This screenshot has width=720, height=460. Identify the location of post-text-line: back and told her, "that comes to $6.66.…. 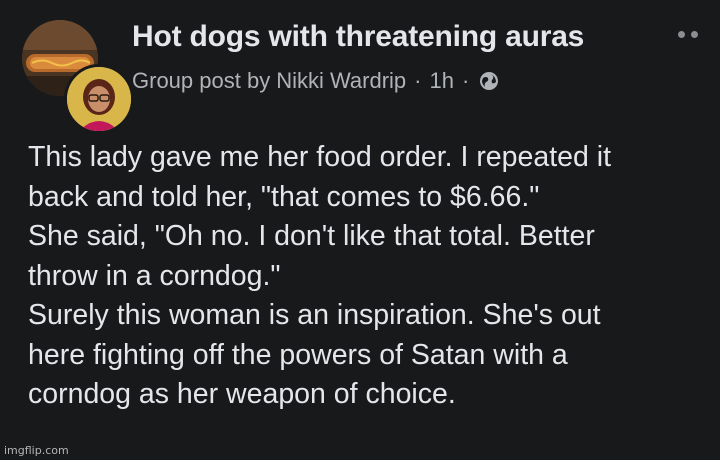
(284, 196).